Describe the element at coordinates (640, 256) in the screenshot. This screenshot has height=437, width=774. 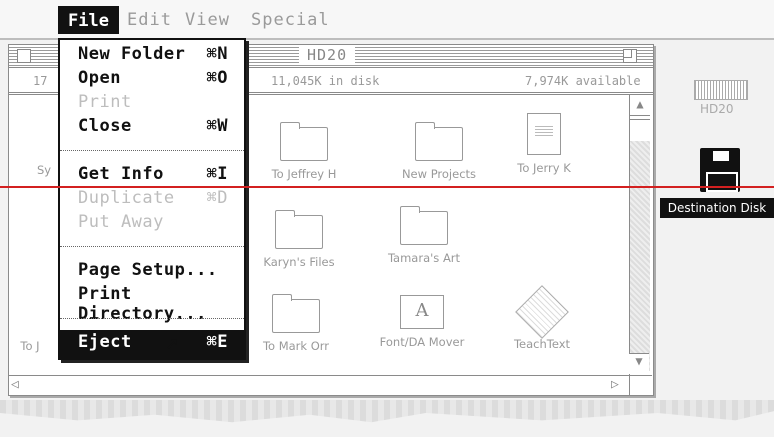
I see `scroll-track` at that location.